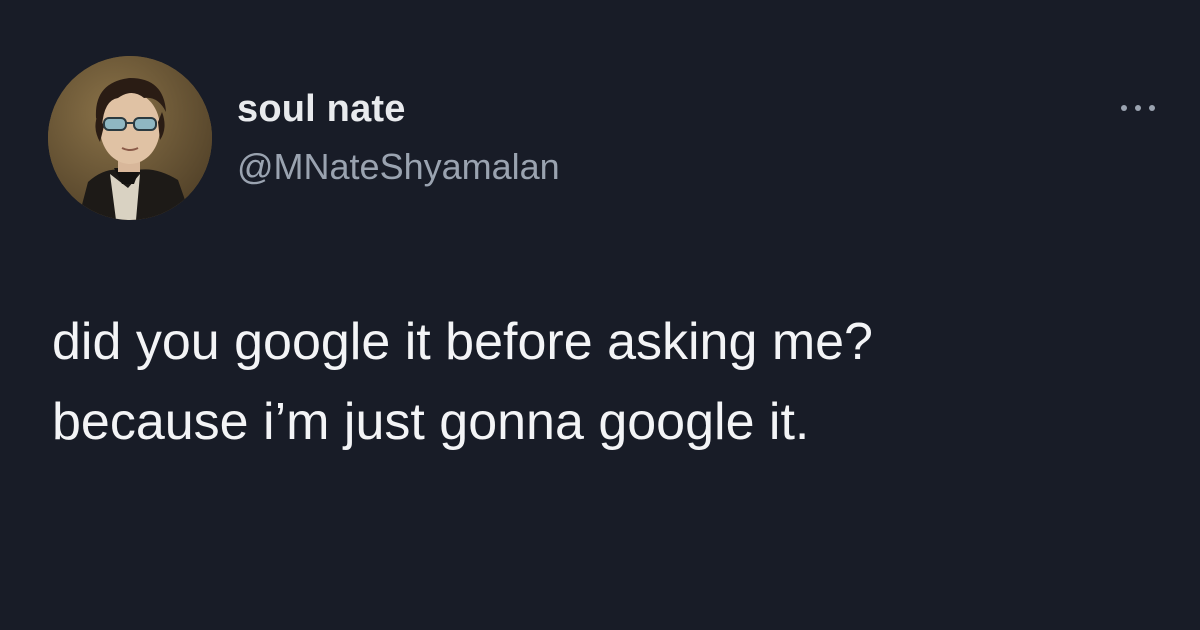 The height and width of the screenshot is (630, 1200). I want to click on more-options-button, so click(1138, 108).